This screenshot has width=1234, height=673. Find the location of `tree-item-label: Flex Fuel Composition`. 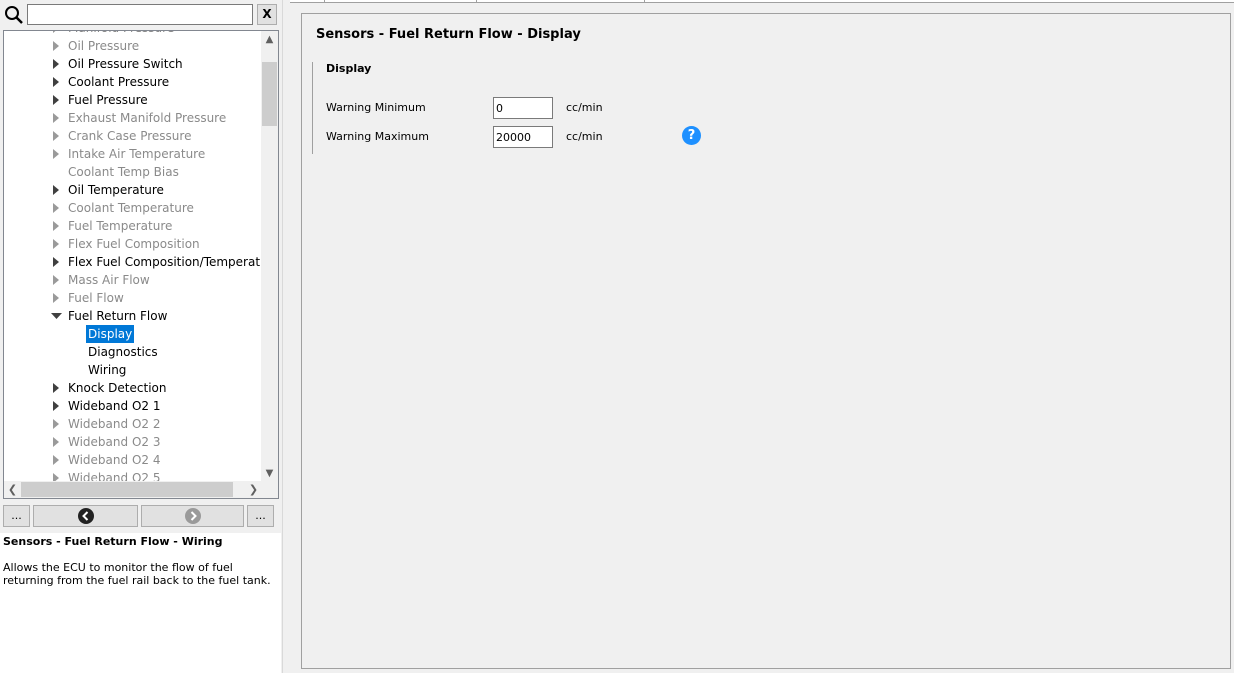

tree-item-label: Flex Fuel Composition is located at coordinates (134, 244).